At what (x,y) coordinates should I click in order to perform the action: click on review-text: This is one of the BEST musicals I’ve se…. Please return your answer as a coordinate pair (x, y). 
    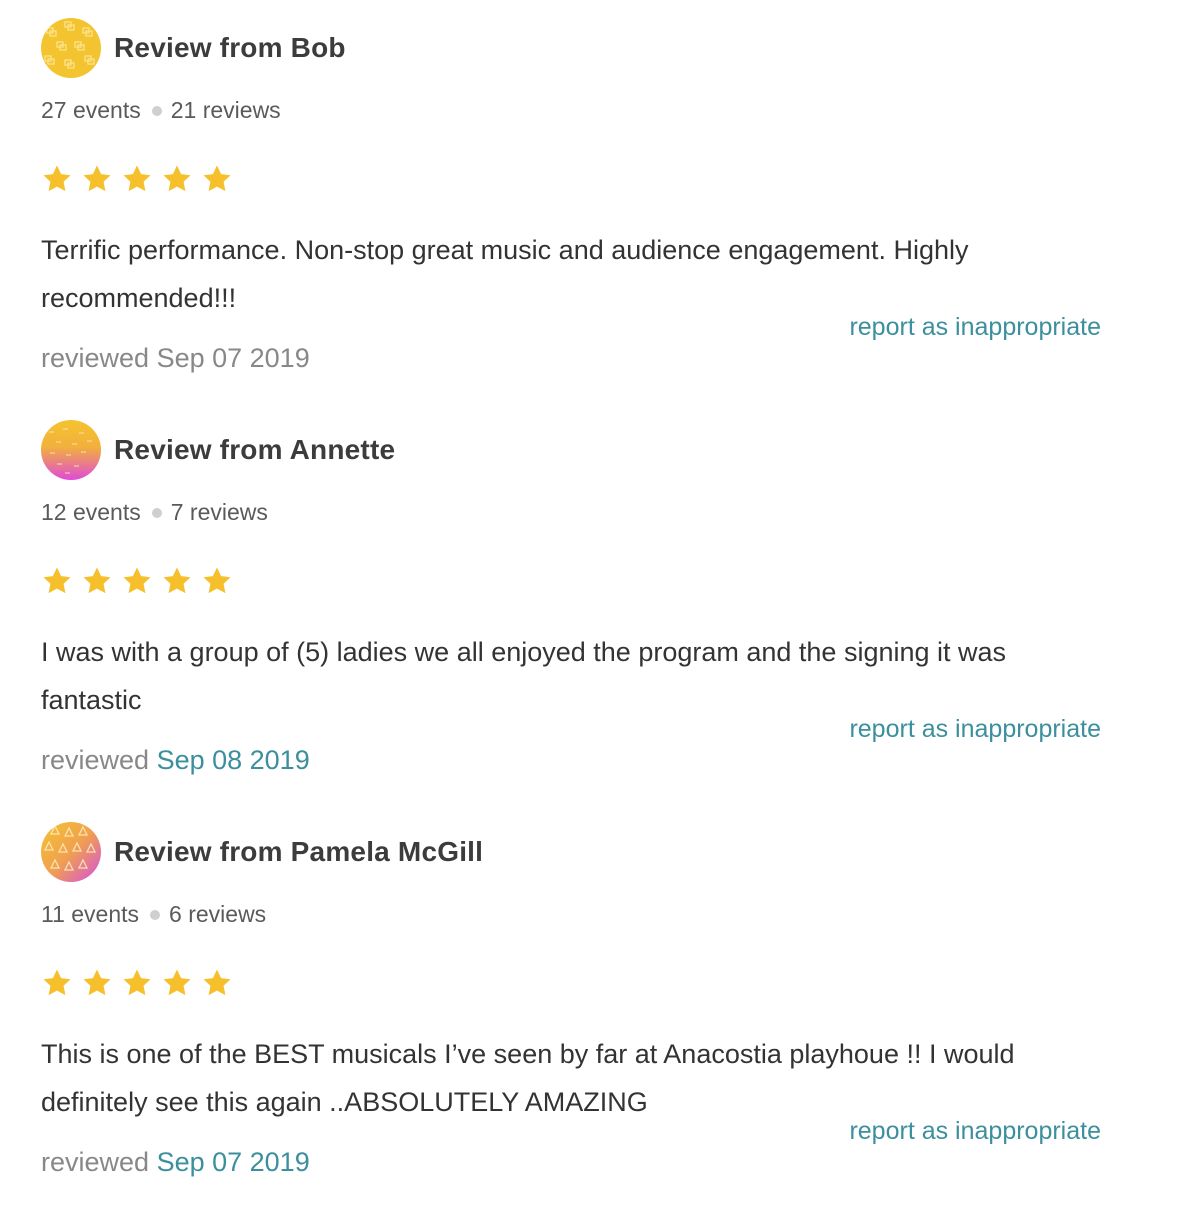
    Looking at the image, I should click on (528, 1078).